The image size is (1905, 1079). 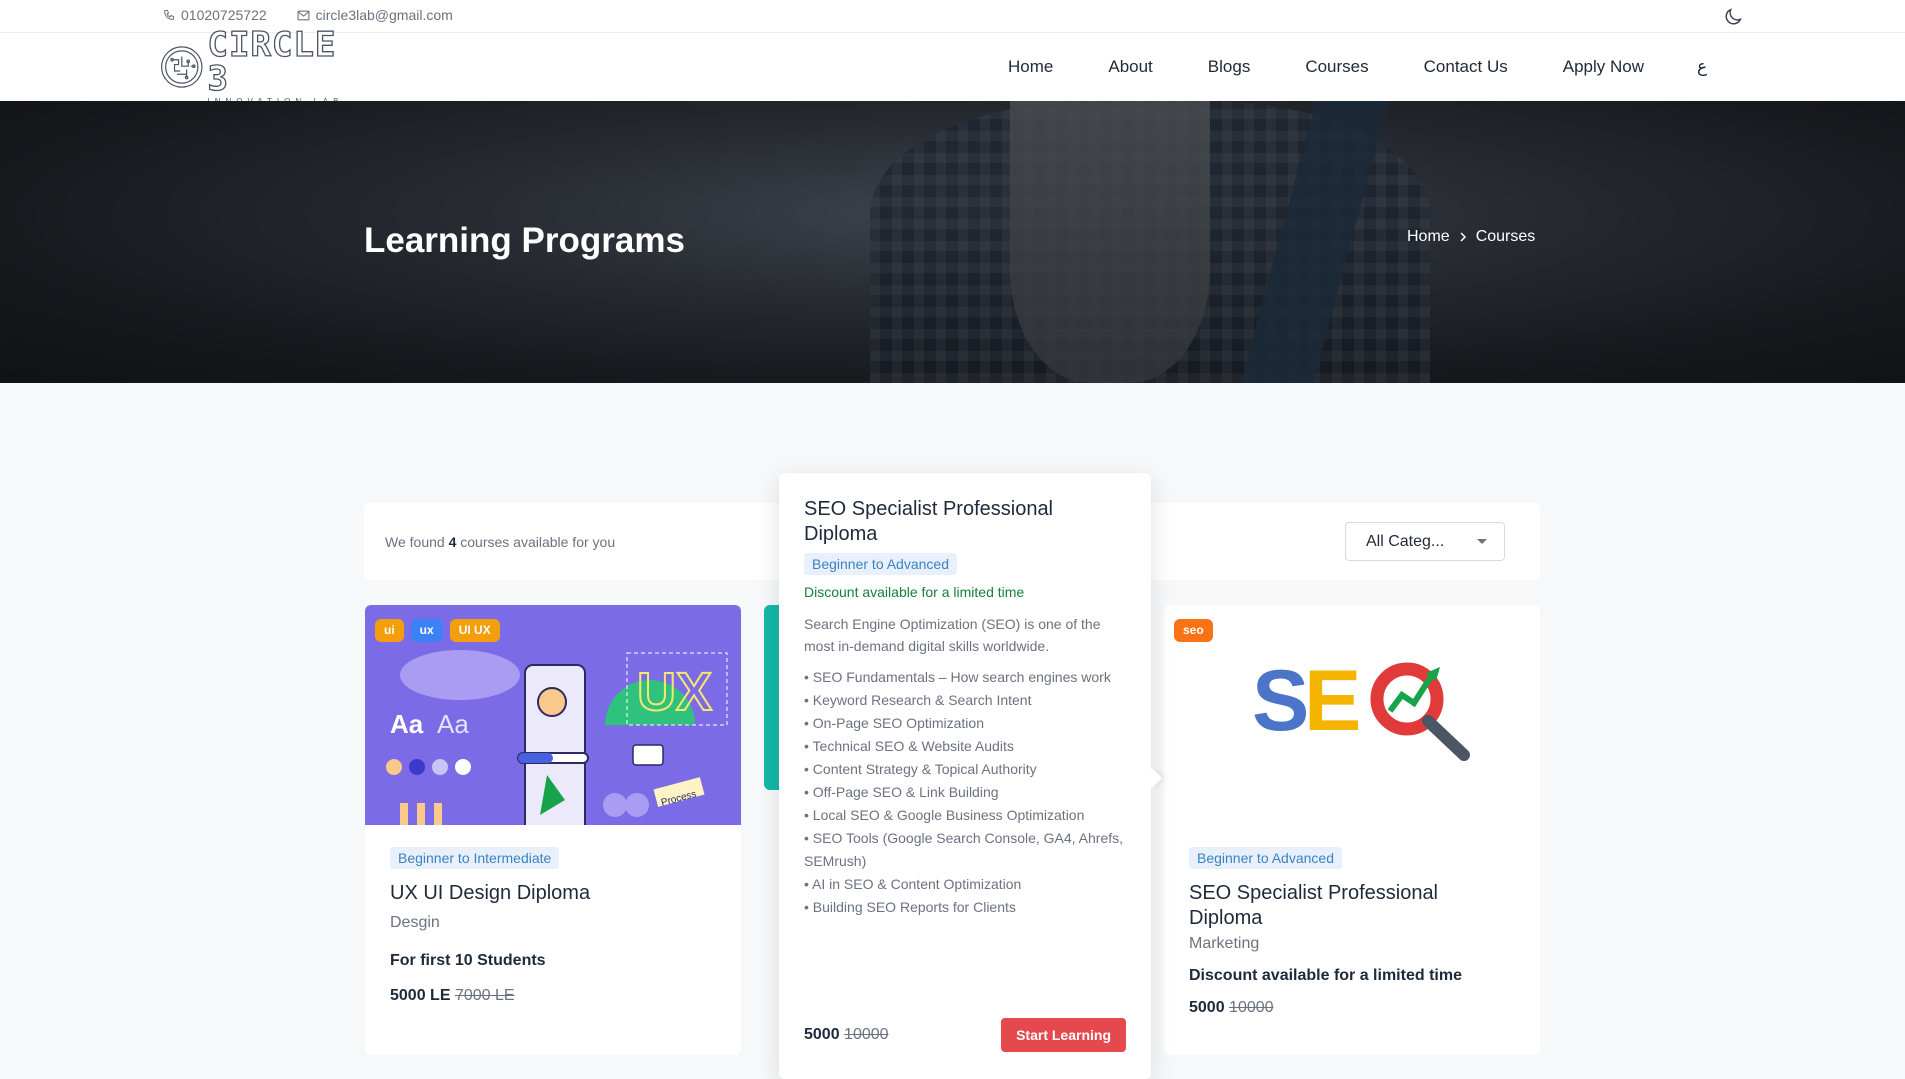 I want to click on results-prefix: We found, so click(x=415, y=542).